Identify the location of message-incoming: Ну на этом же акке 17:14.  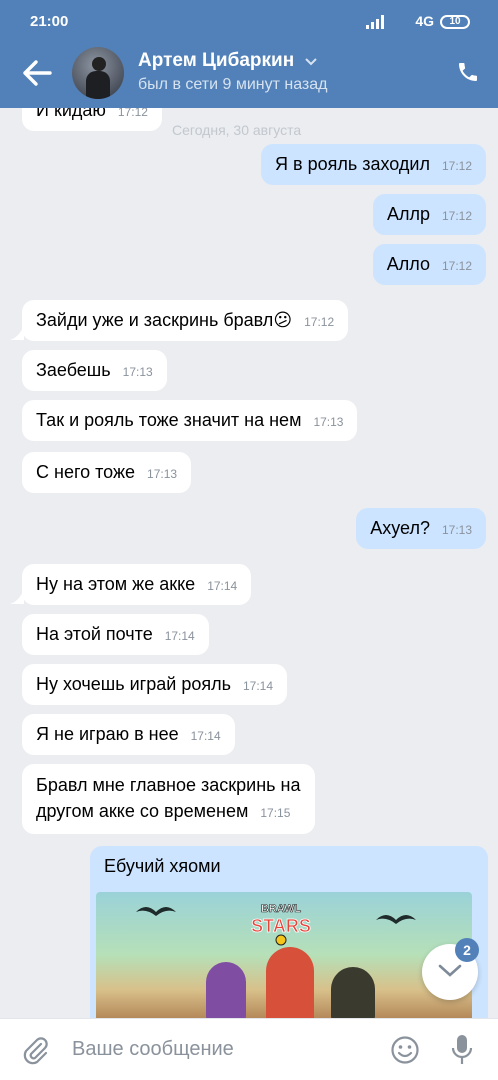
(137, 584).